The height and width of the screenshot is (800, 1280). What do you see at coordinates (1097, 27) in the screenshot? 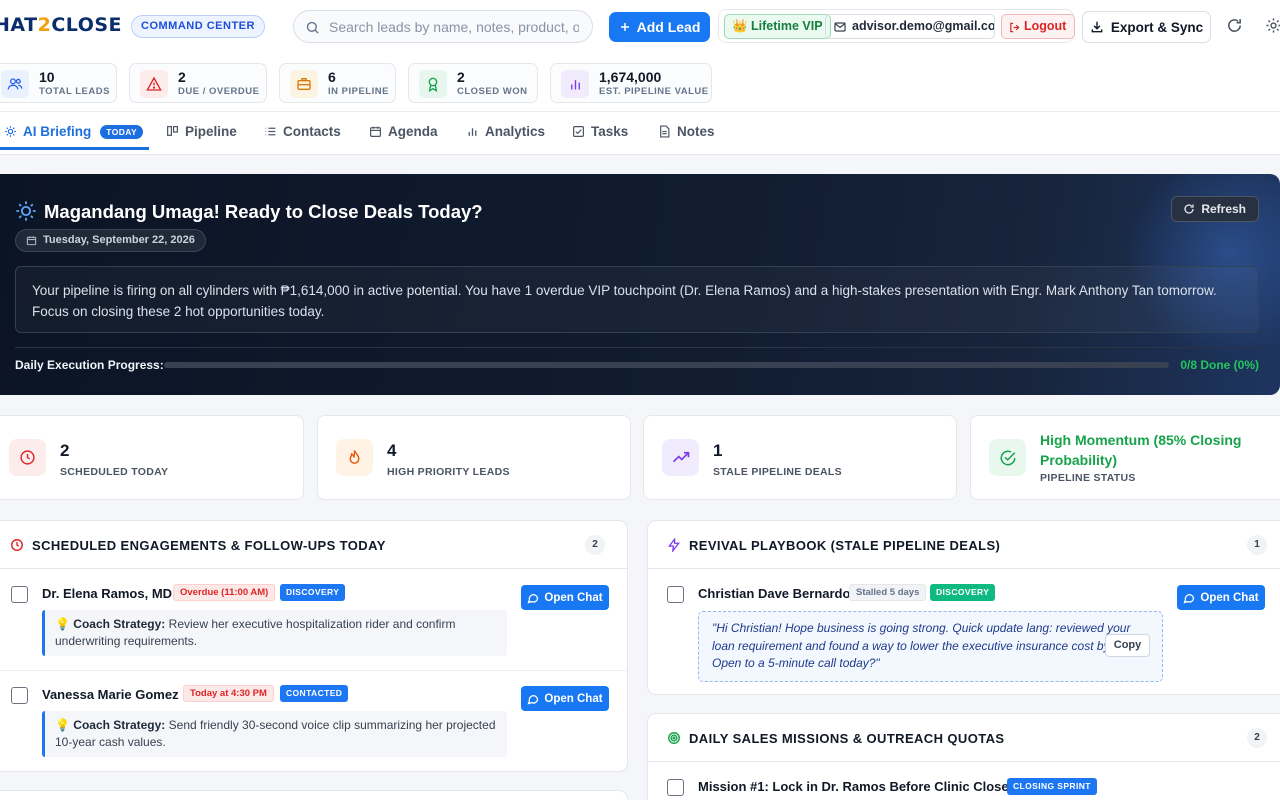
I see `download-icon` at bounding box center [1097, 27].